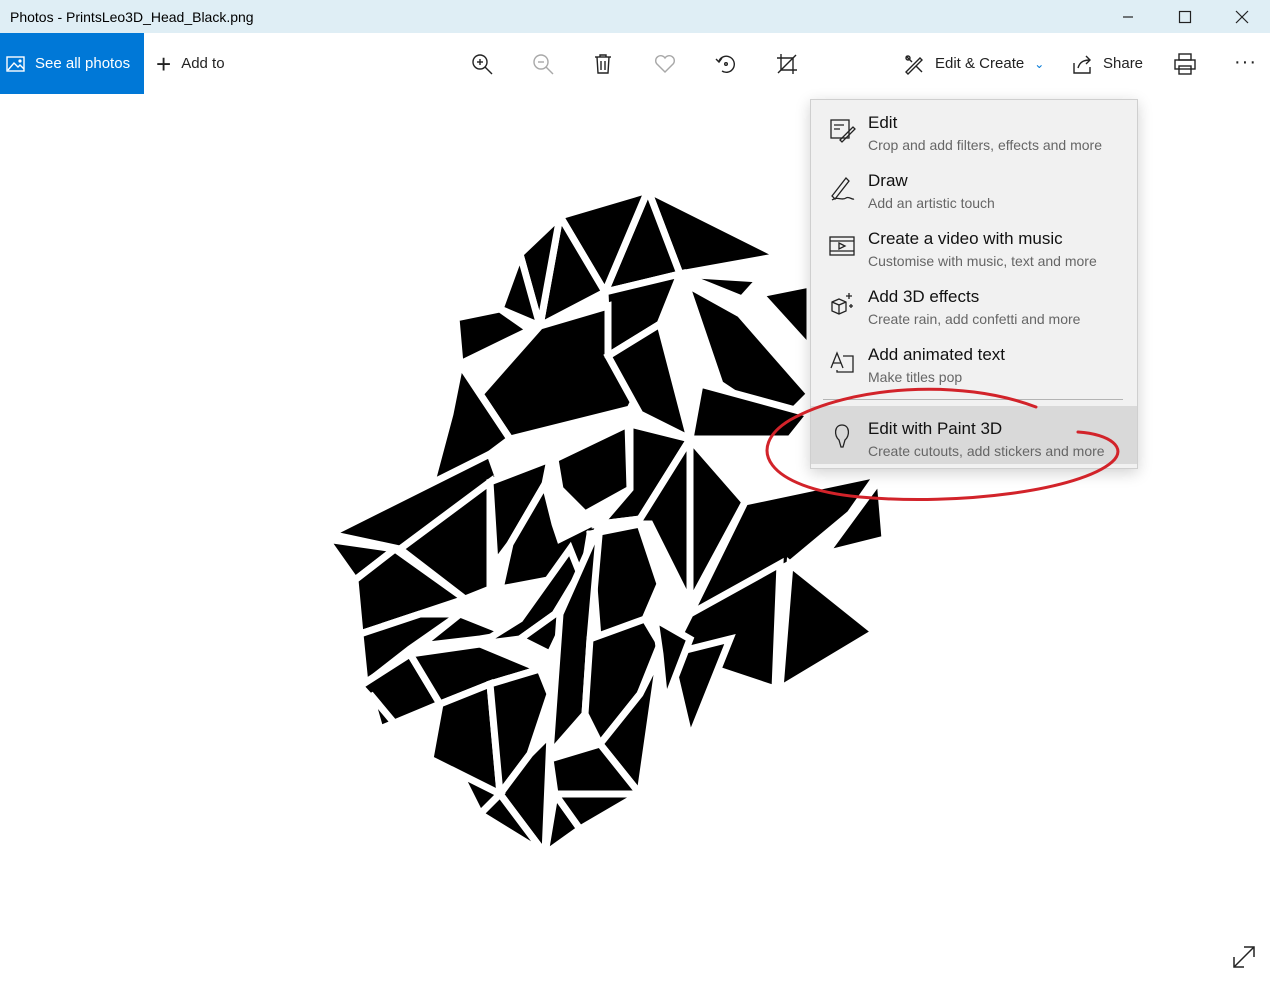 This screenshot has width=1270, height=981. What do you see at coordinates (974, 187) in the screenshot?
I see `menu-item-draw: Draw Add an artistic touch` at bounding box center [974, 187].